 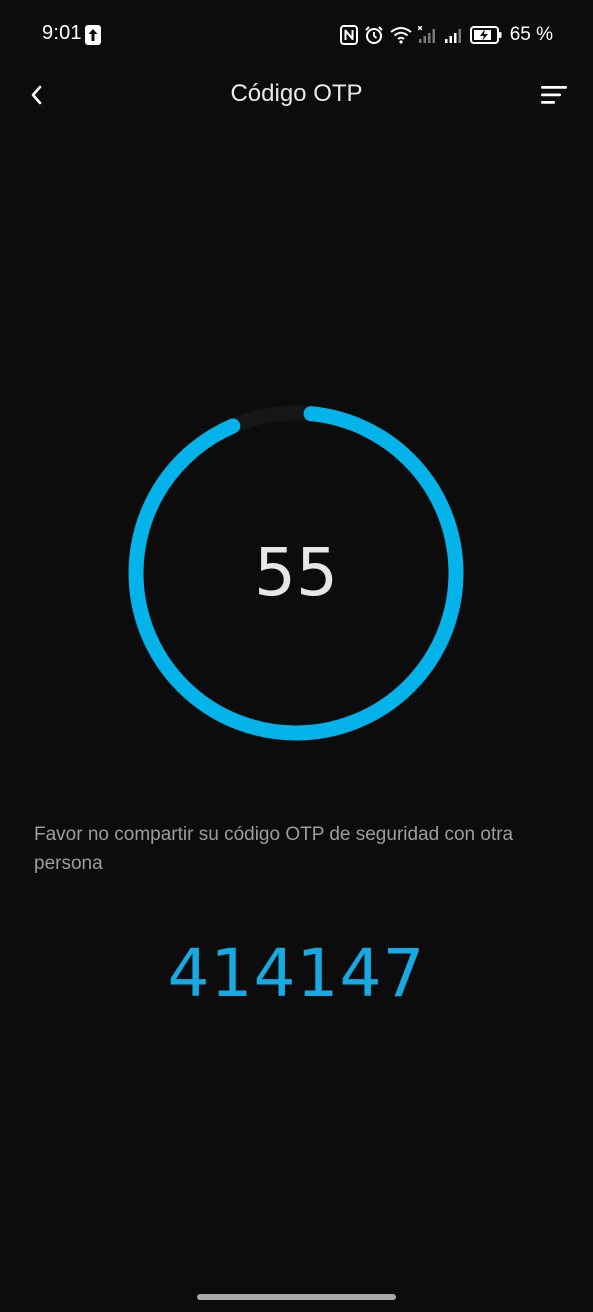 I want to click on otp-code: 414147, so click(x=296, y=973).